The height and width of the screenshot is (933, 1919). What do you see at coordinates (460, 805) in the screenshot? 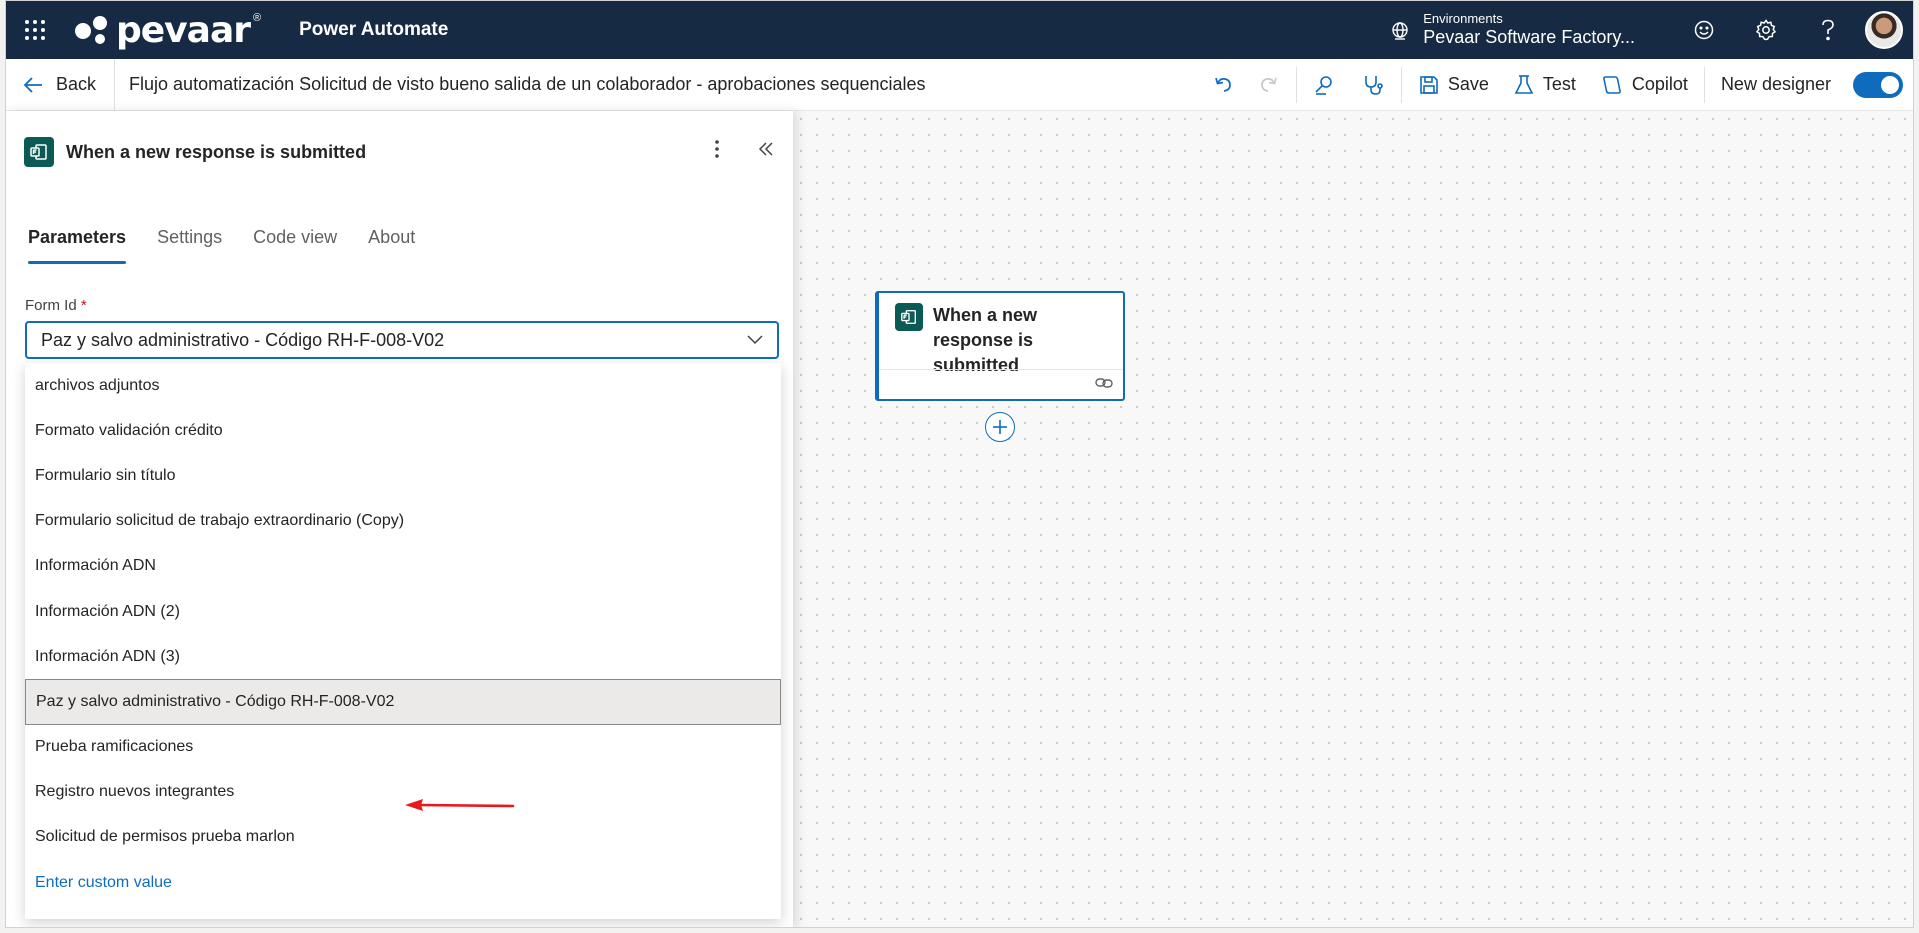
I see `annotation-arrow-icon` at bounding box center [460, 805].